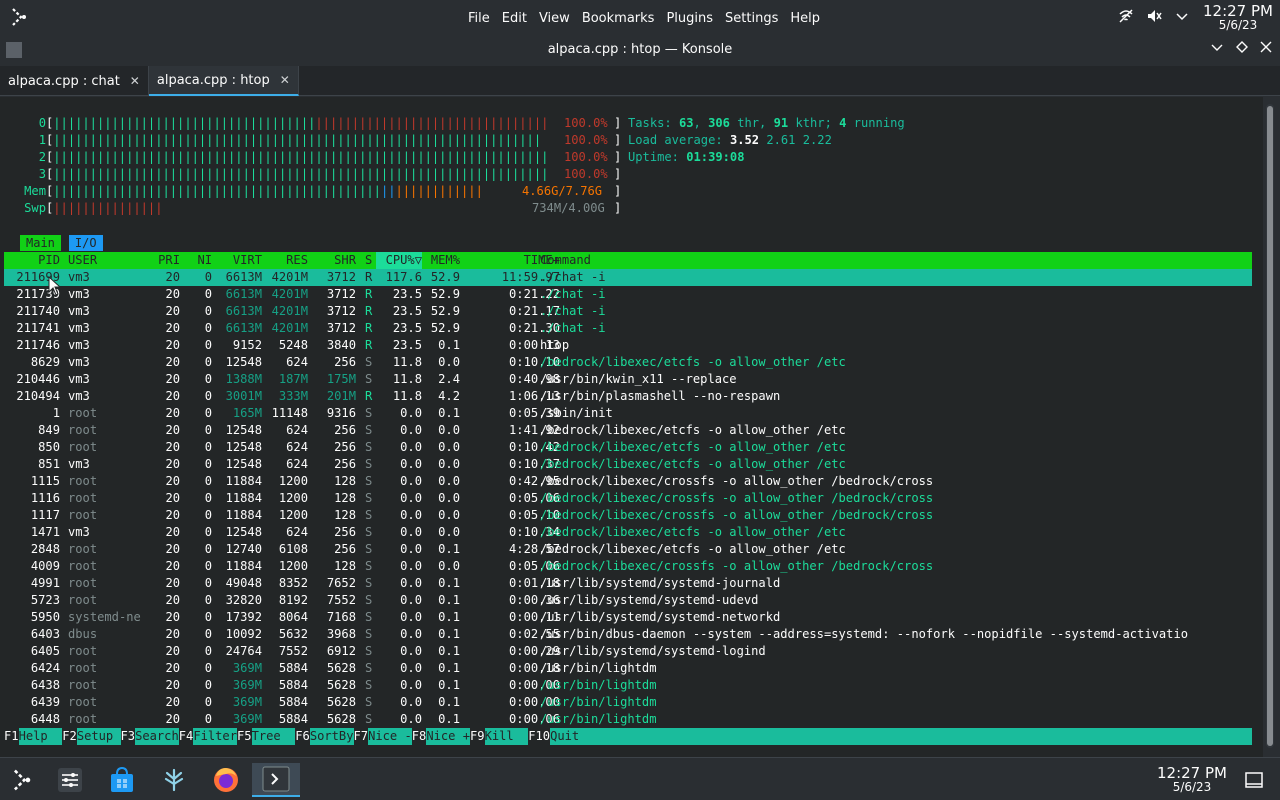 The width and height of the screenshot is (1280, 800). I want to click on system-settings-icon, so click(70, 780).